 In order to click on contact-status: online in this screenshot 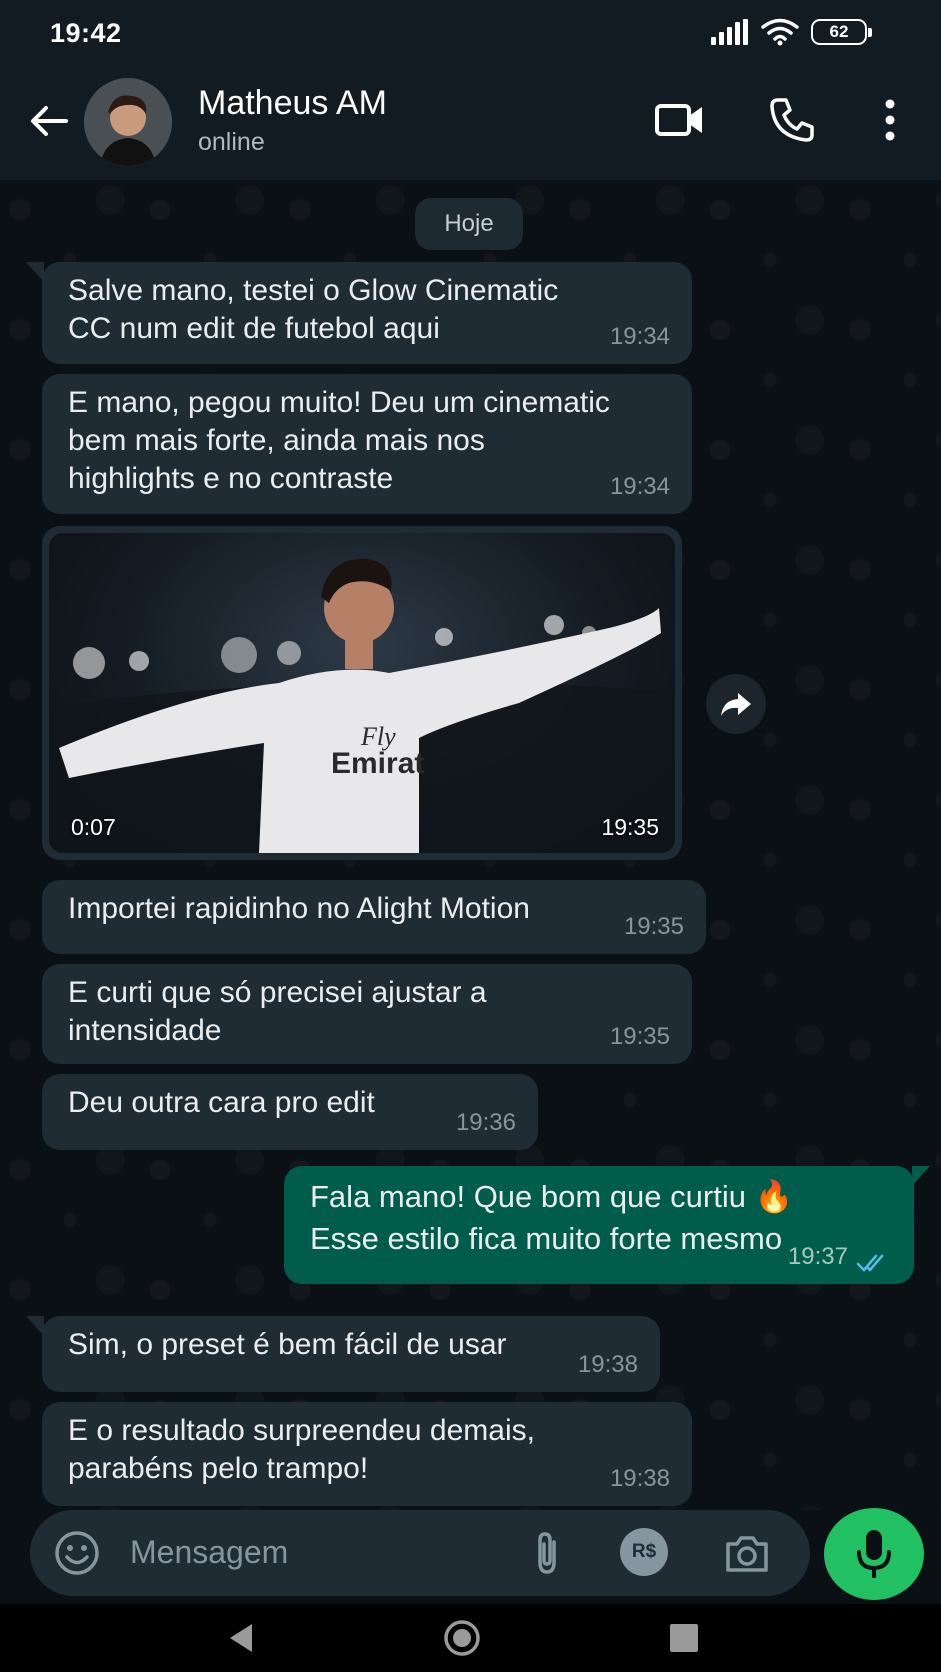, I will do `click(231, 142)`.